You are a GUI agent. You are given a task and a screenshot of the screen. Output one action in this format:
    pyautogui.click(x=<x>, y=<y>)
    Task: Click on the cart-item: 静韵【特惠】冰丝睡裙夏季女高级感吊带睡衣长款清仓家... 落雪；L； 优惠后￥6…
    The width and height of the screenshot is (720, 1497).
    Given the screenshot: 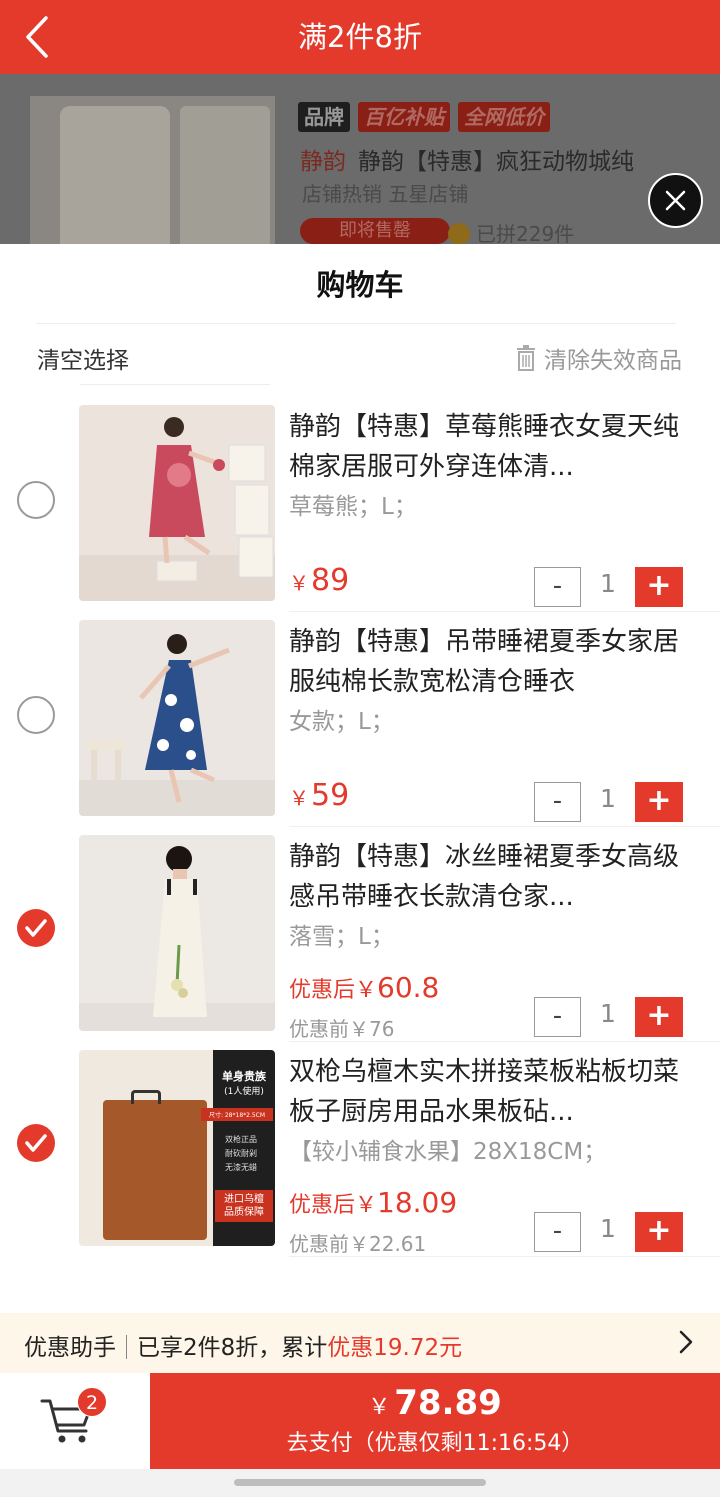 What is the action you would take?
    pyautogui.click(x=360, y=942)
    